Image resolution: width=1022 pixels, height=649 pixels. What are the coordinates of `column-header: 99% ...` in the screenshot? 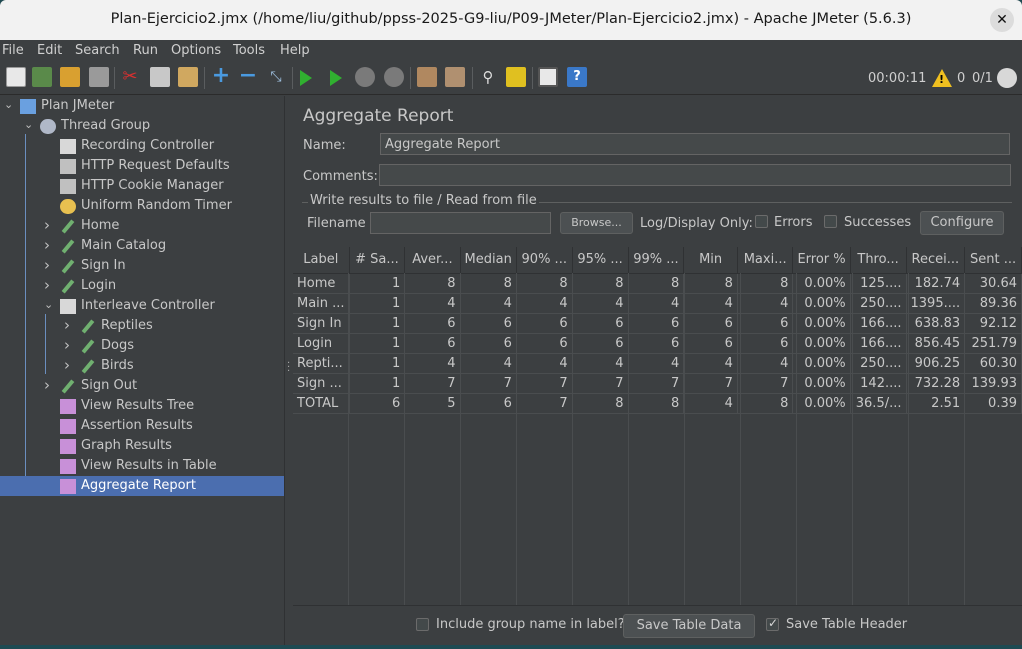 It's located at (656, 260).